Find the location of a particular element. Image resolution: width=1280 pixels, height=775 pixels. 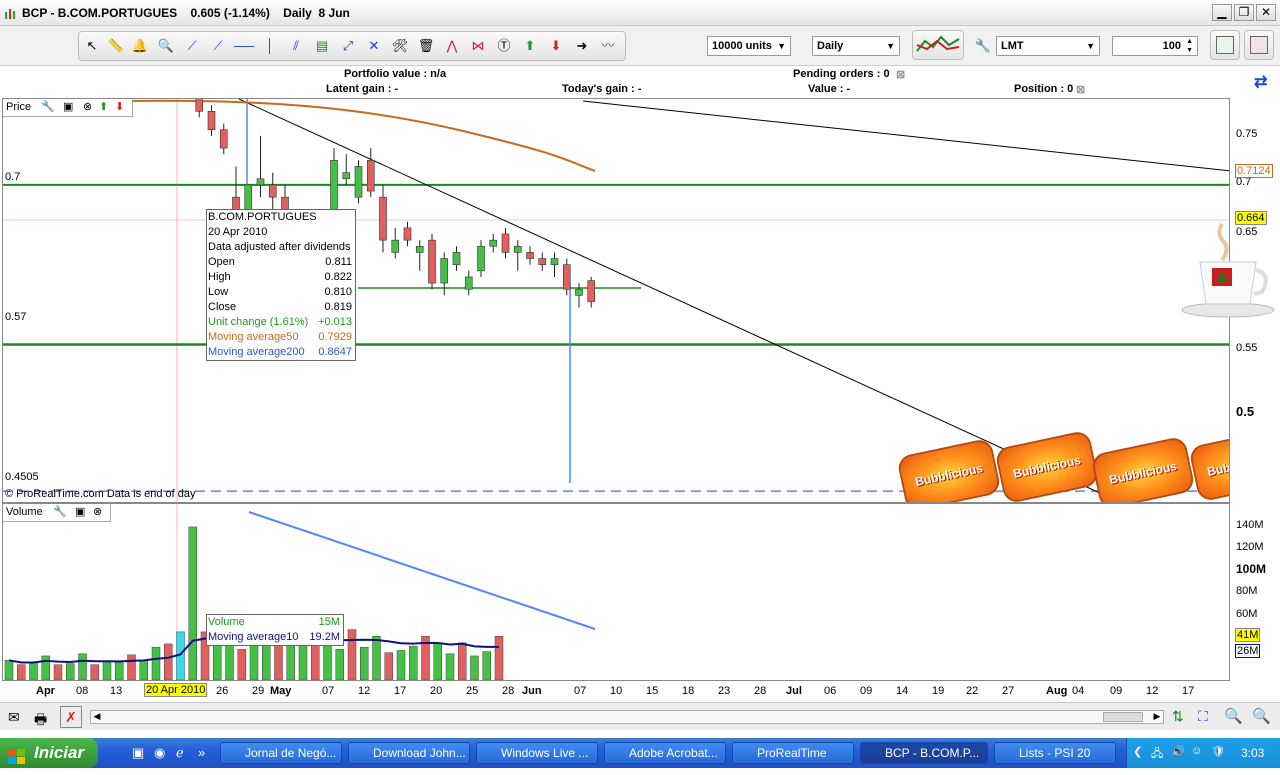

sell-order-button is located at coordinates (1259, 45).